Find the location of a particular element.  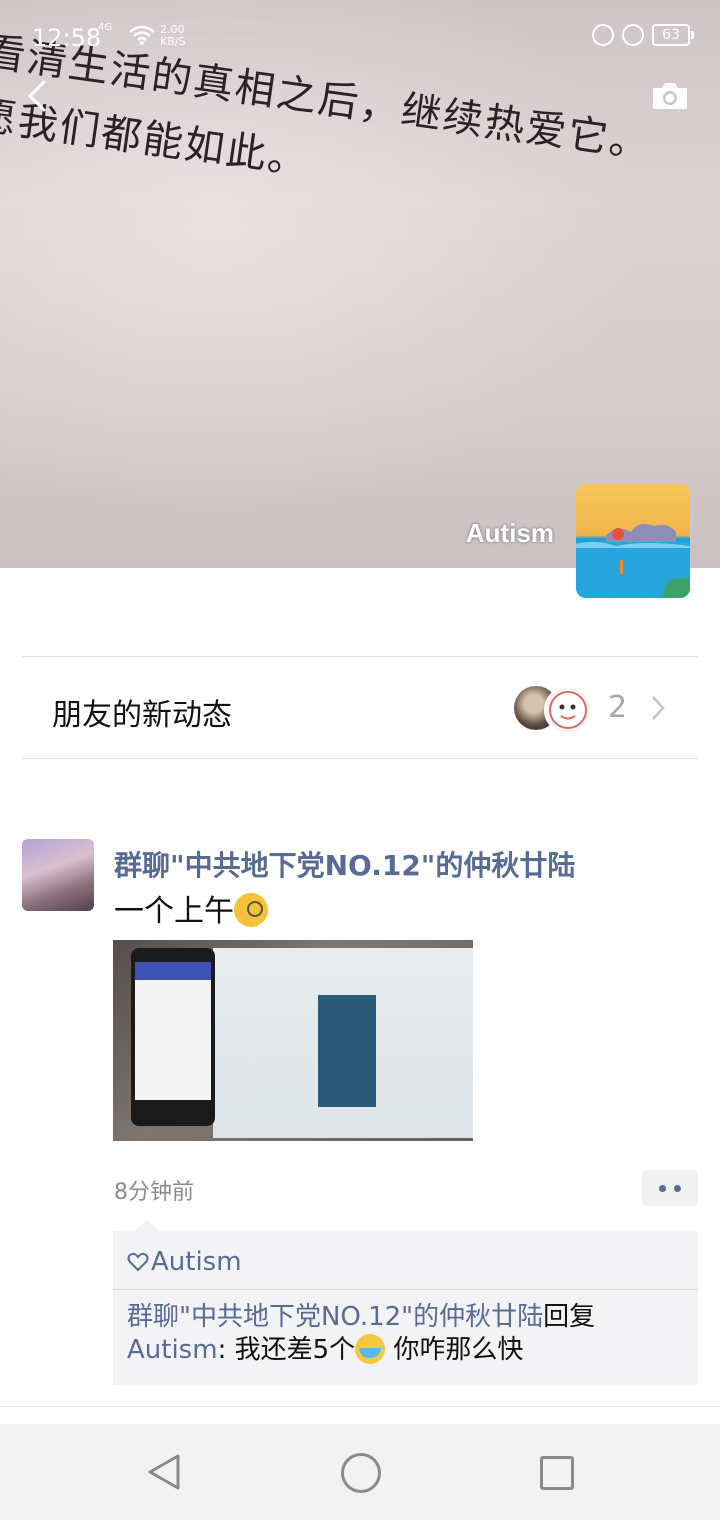

monocle-emoji-icon is located at coordinates (251, 910).